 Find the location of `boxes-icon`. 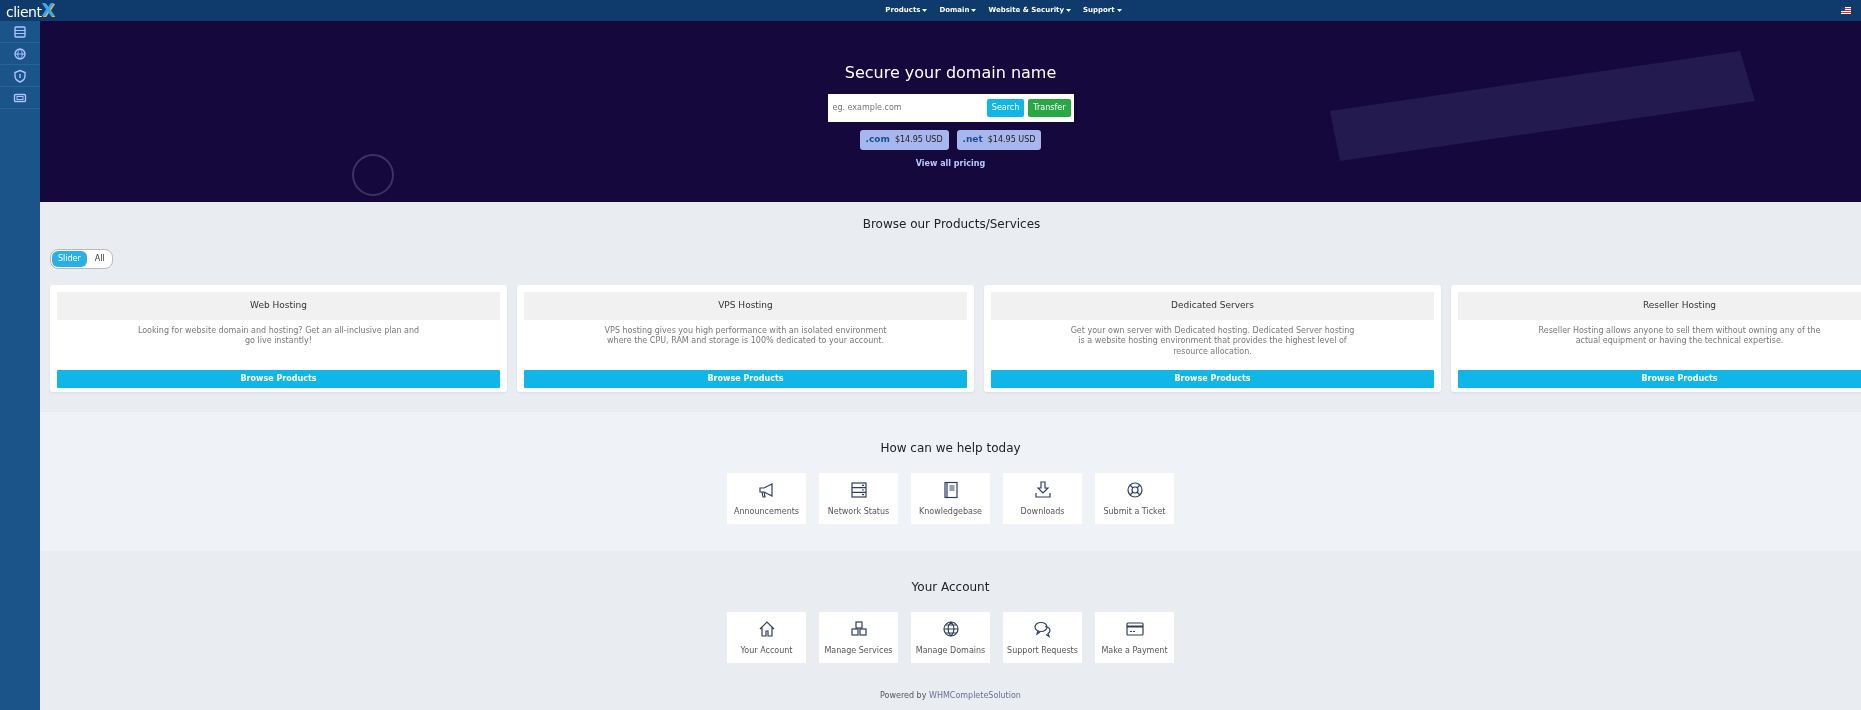

boxes-icon is located at coordinates (858, 628).